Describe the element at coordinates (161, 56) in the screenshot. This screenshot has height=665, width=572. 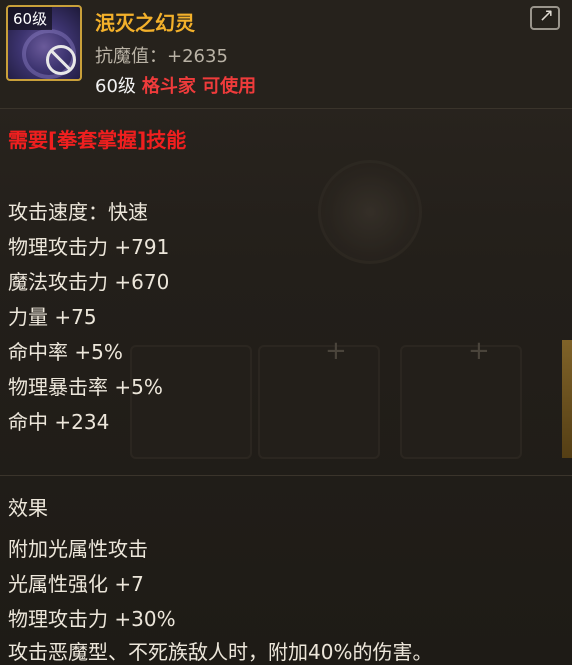
I see `resist-value: 抗魔值：+2635` at that location.